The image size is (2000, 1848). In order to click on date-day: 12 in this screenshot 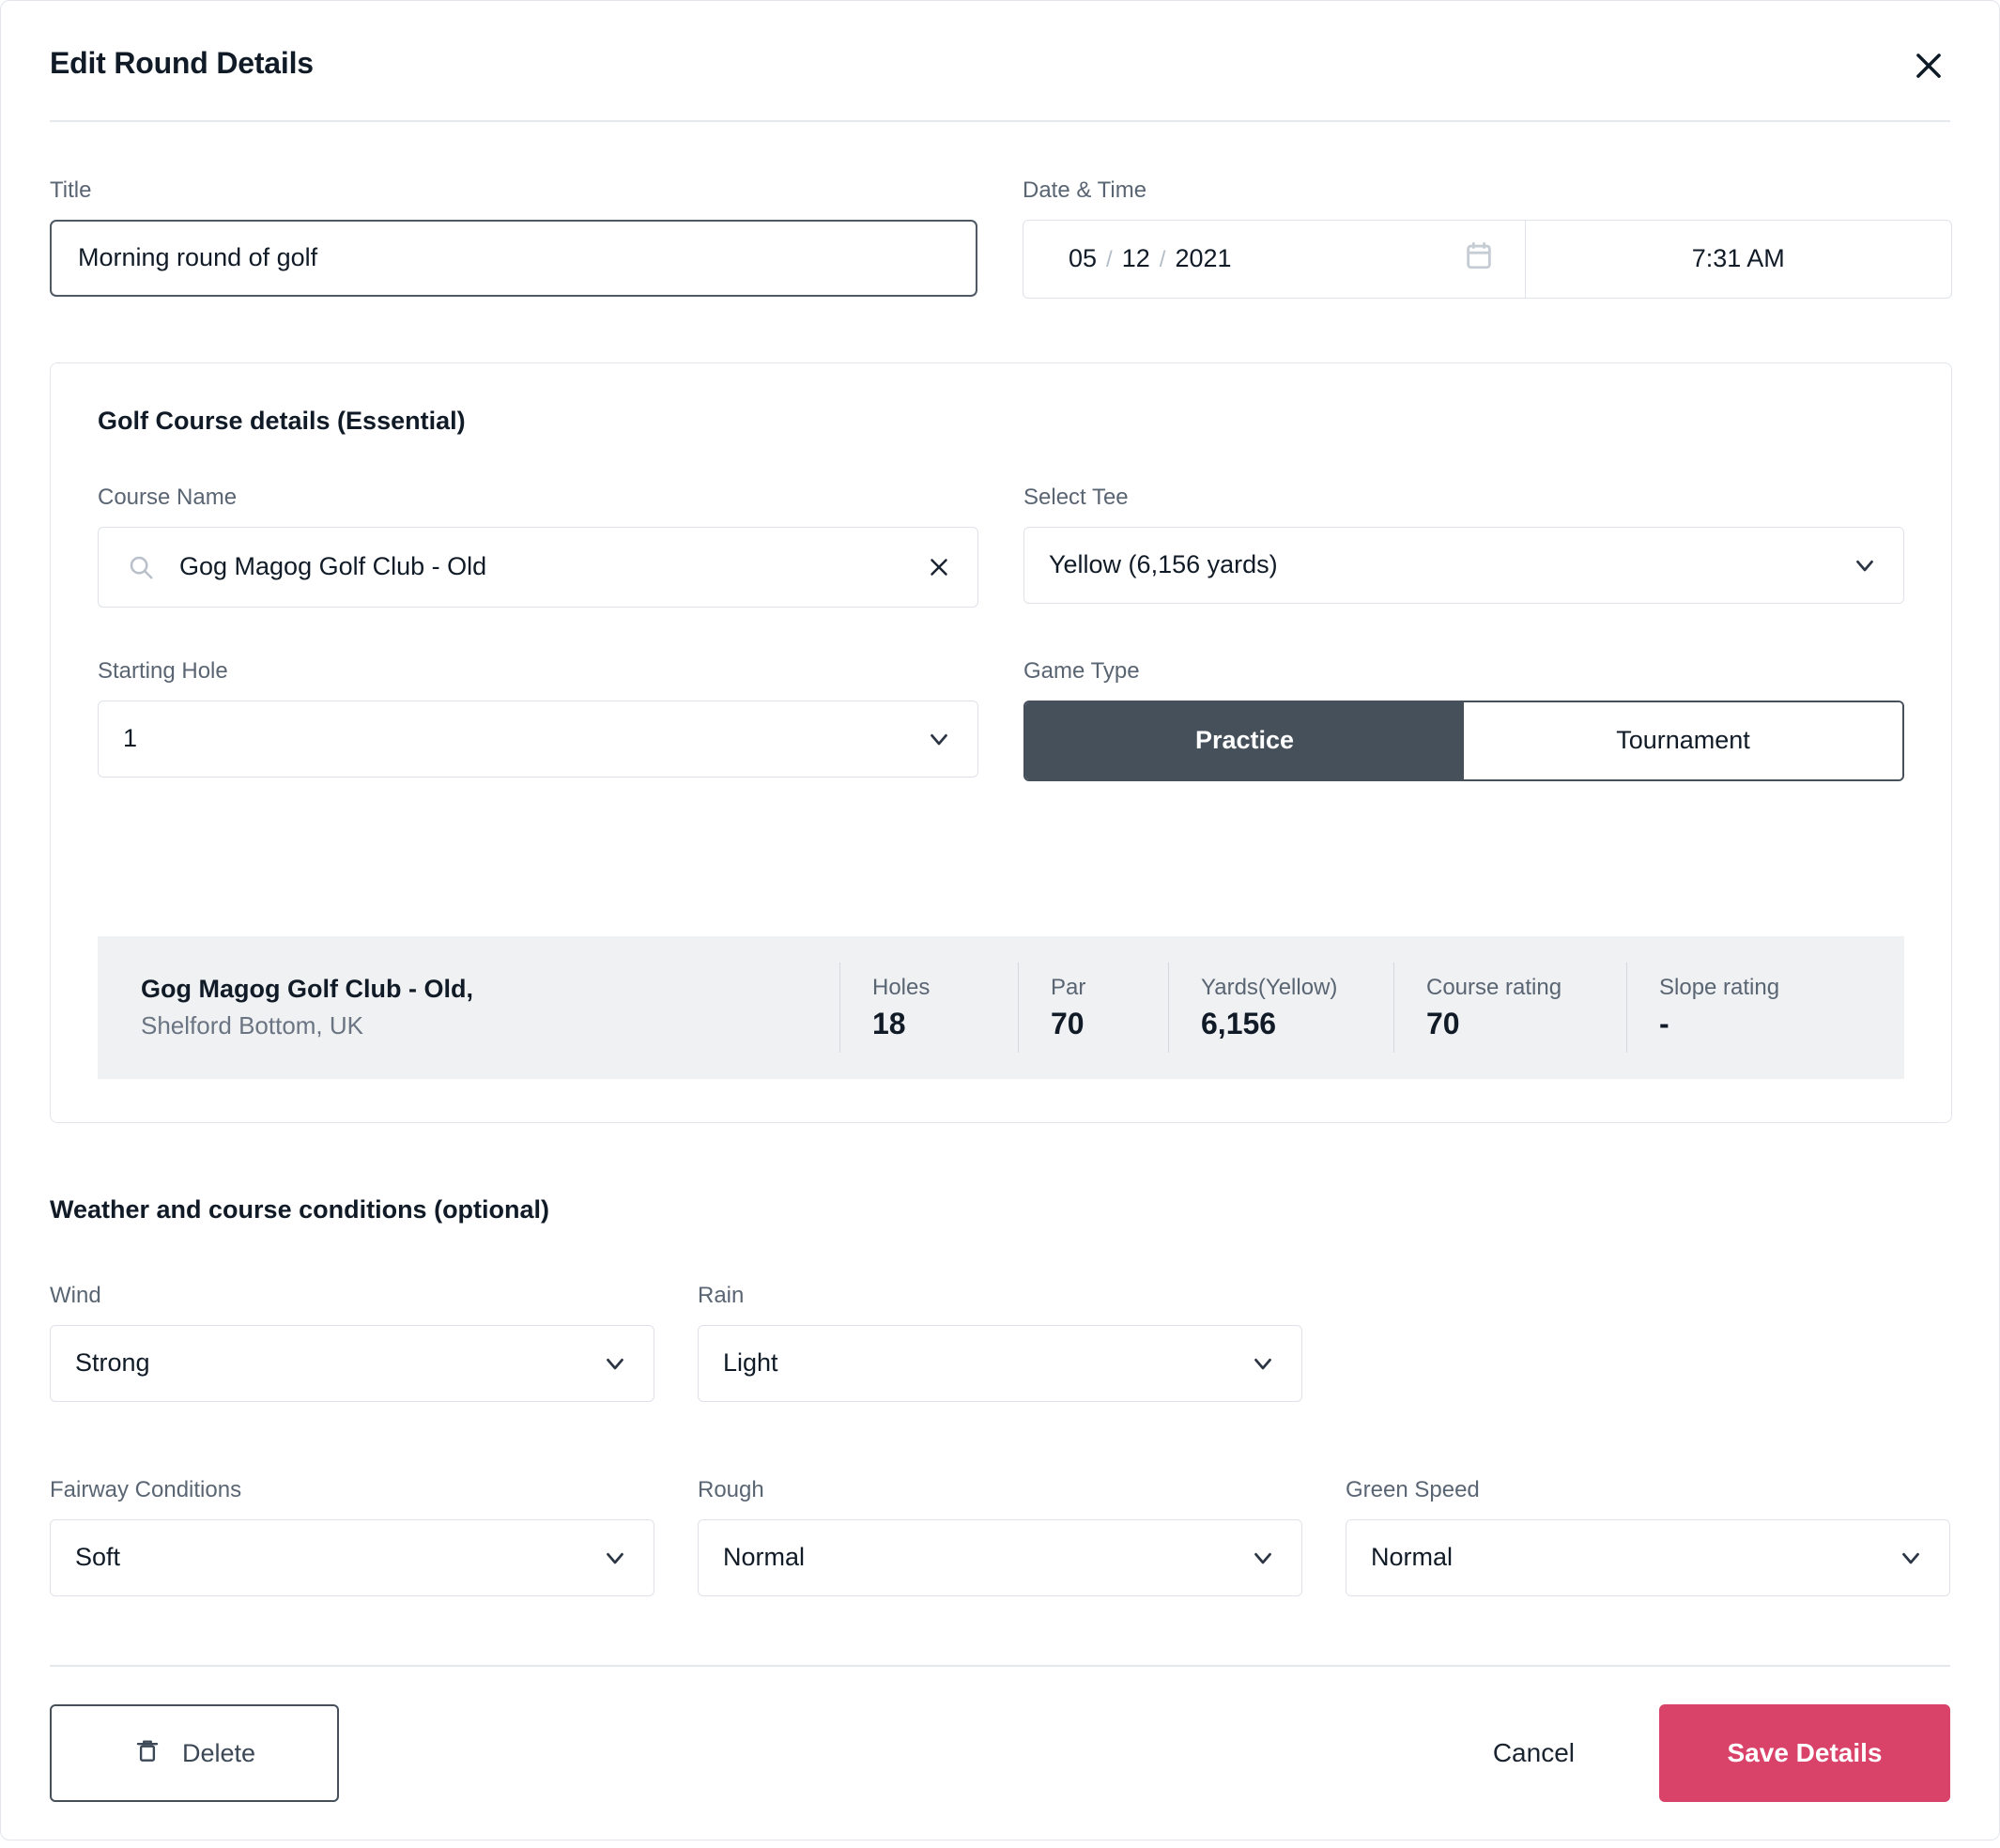, I will do `click(1136, 258)`.